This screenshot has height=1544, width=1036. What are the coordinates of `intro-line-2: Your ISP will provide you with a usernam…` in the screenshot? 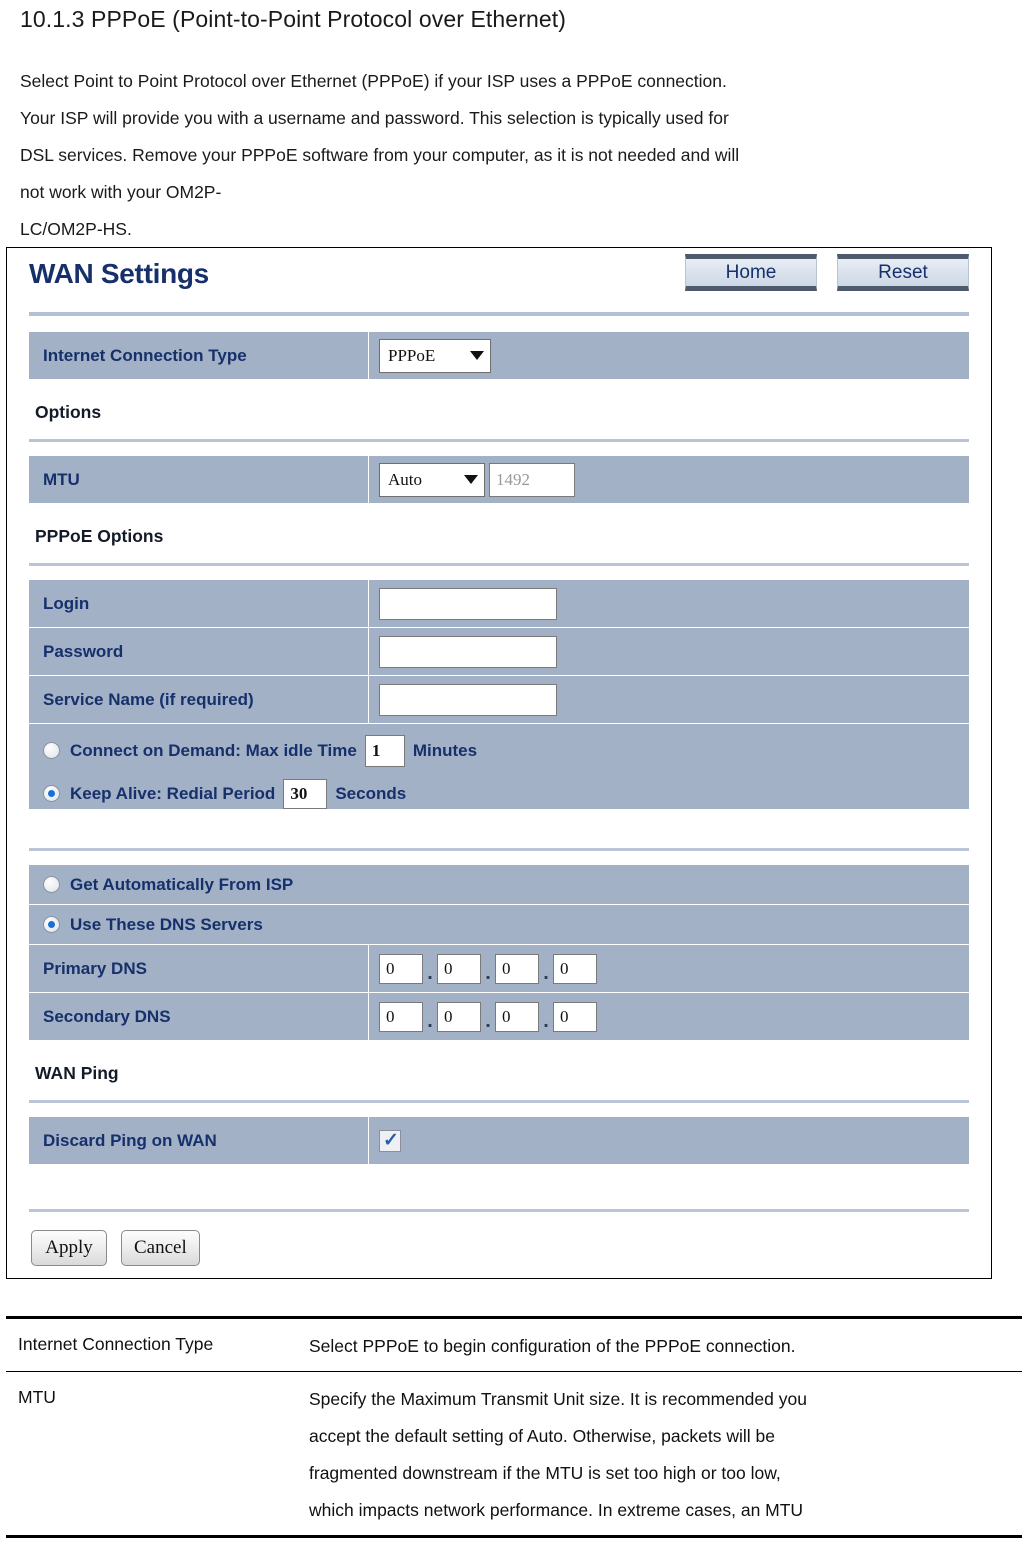 It's located at (374, 118).